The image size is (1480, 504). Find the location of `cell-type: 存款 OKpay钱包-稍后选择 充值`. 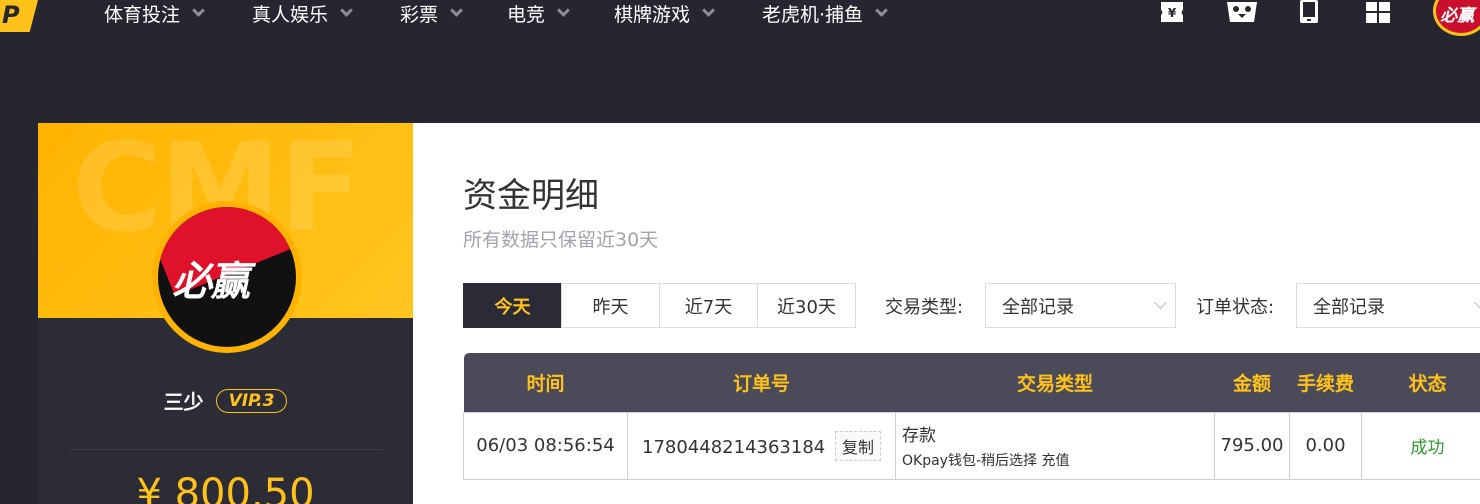

cell-type: 存款 OKpay钱包-稍后选择 充值 is located at coordinates (1055, 445).